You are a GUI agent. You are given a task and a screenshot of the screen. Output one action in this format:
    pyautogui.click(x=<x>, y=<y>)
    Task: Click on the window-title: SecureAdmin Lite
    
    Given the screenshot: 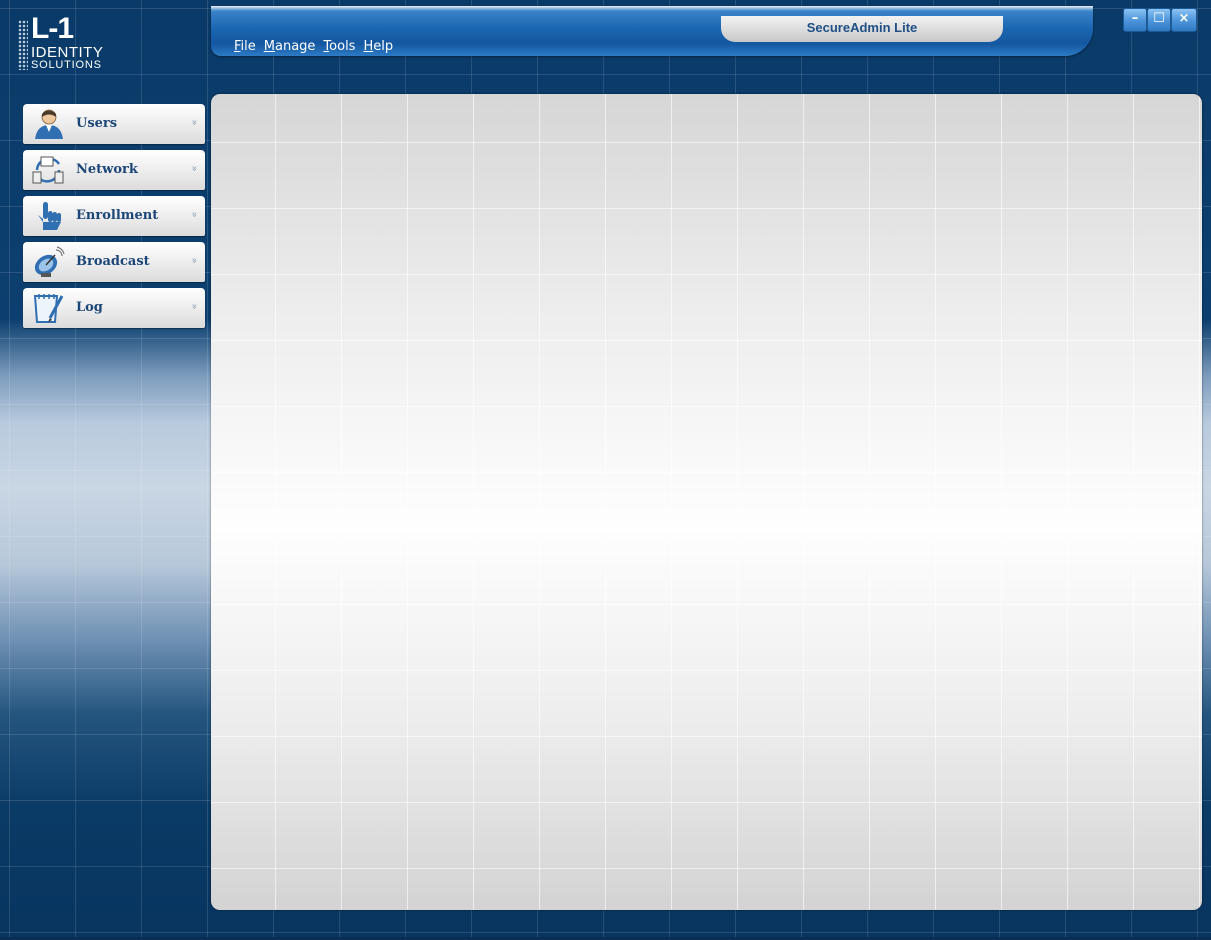 What is the action you would take?
    pyautogui.click(x=862, y=29)
    